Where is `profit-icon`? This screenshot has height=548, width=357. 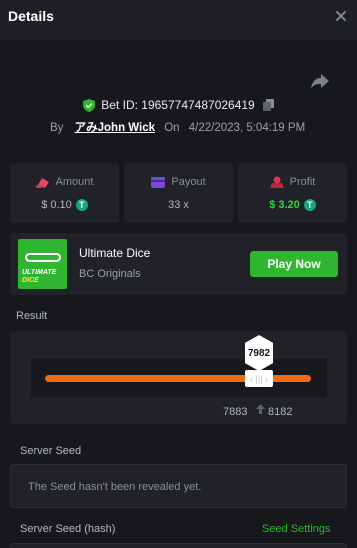 profit-icon is located at coordinates (276, 182).